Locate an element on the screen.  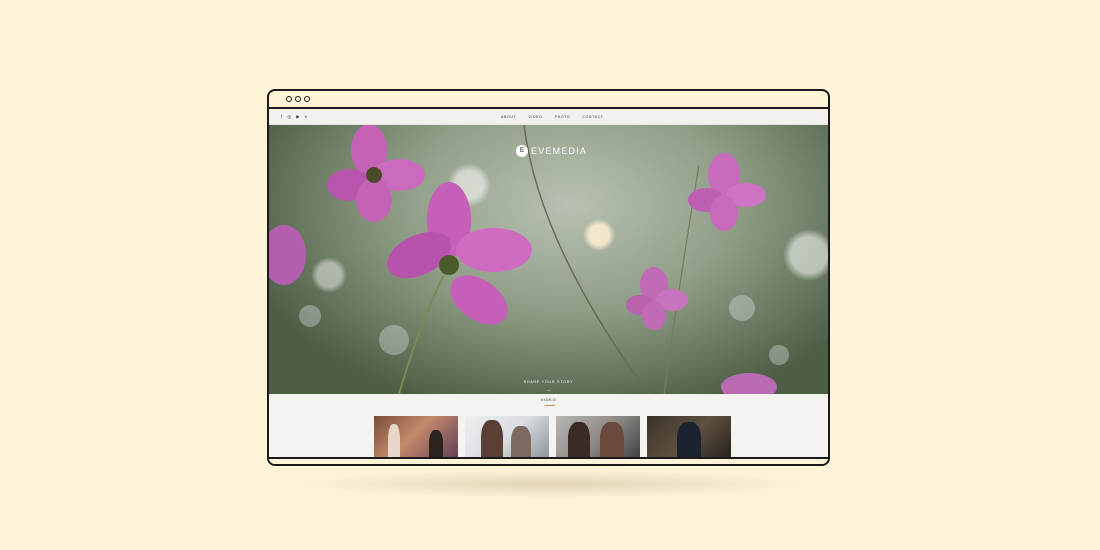
right-flower is located at coordinates (727, 191).